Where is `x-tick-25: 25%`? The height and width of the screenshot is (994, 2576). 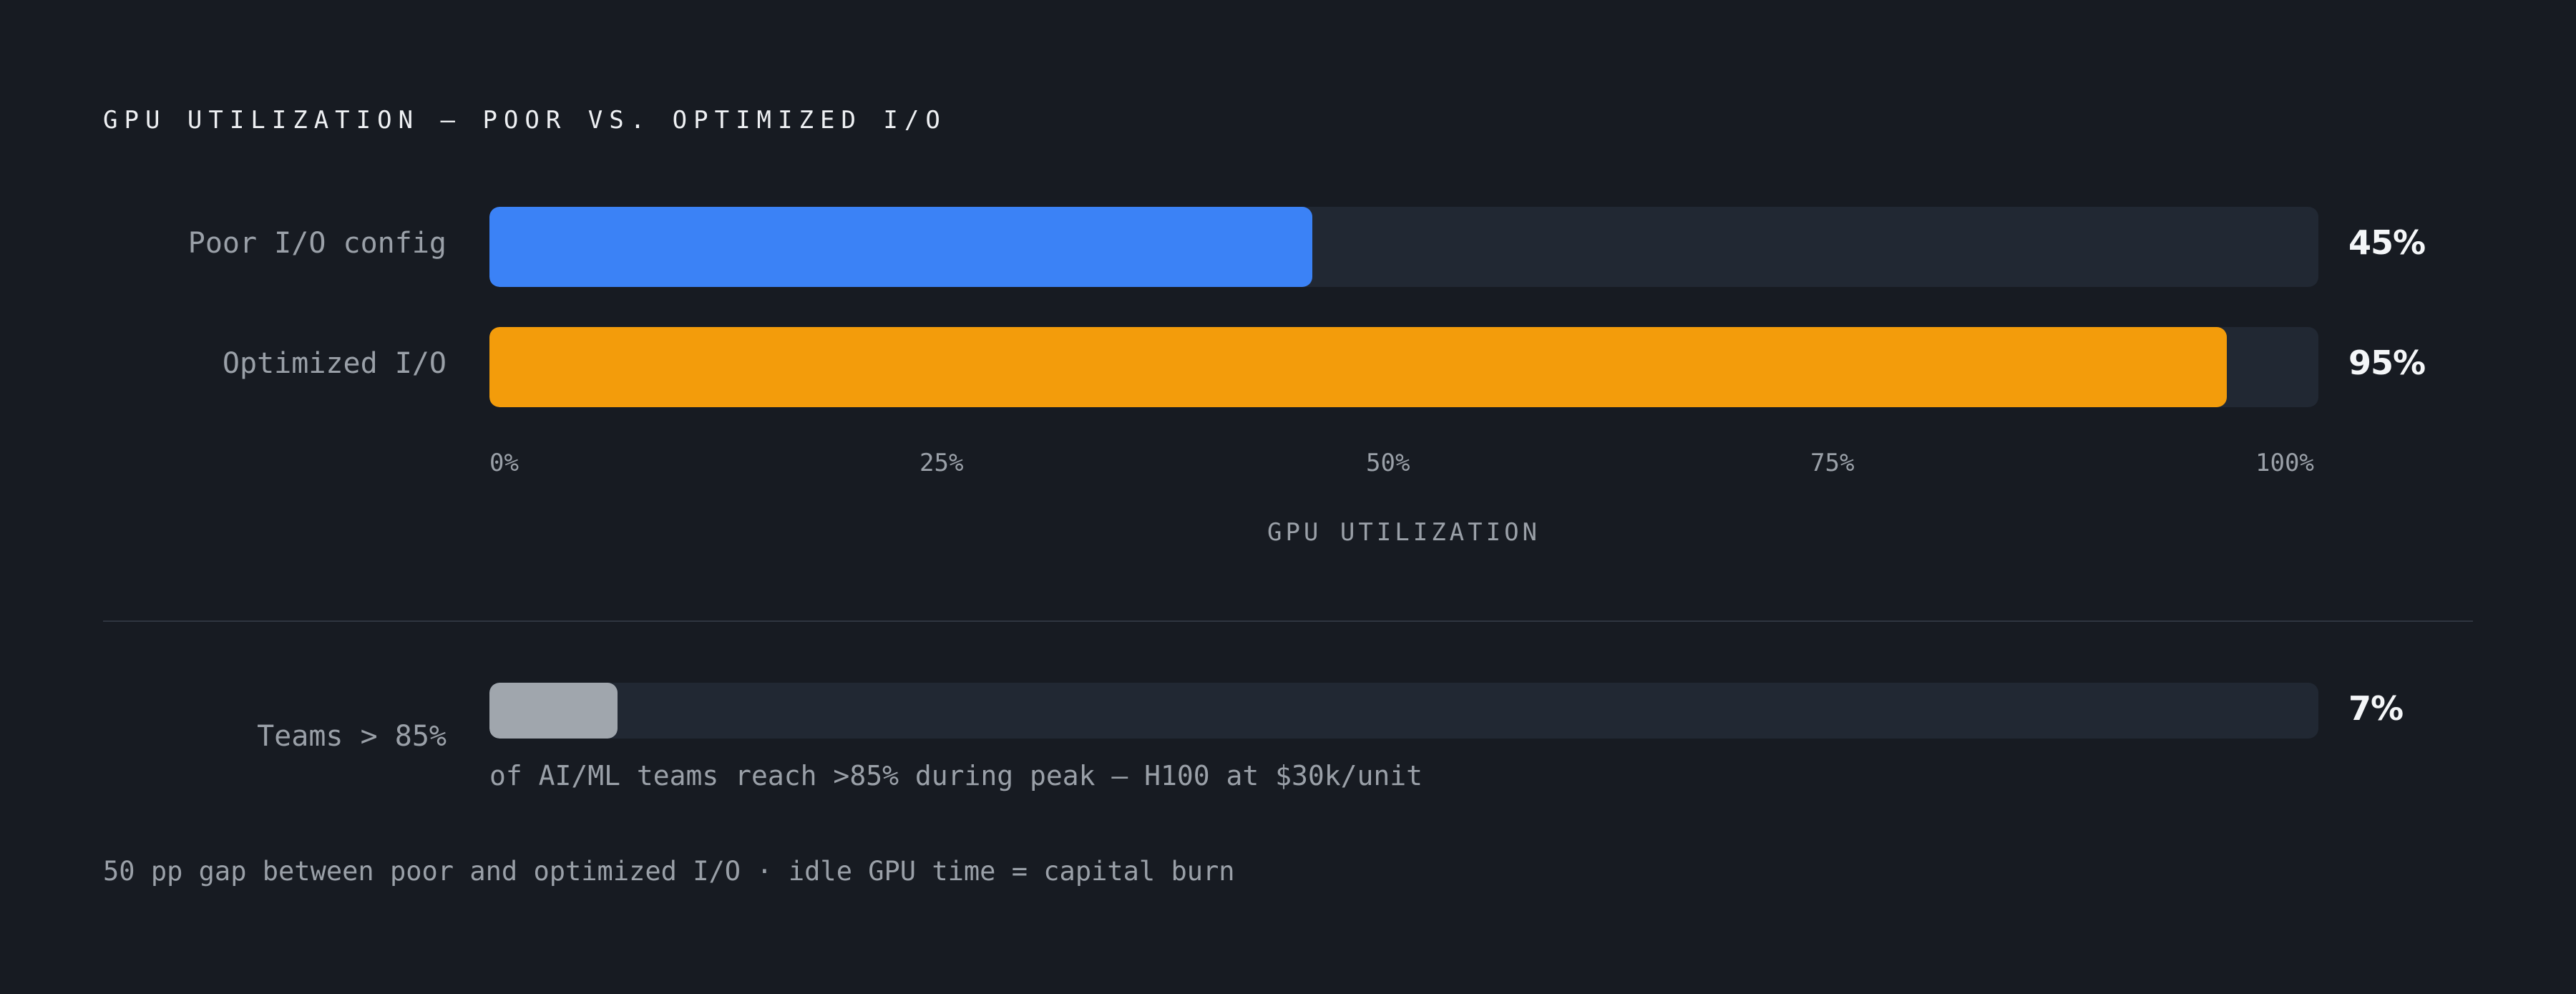
x-tick-25: 25% is located at coordinates (941, 463).